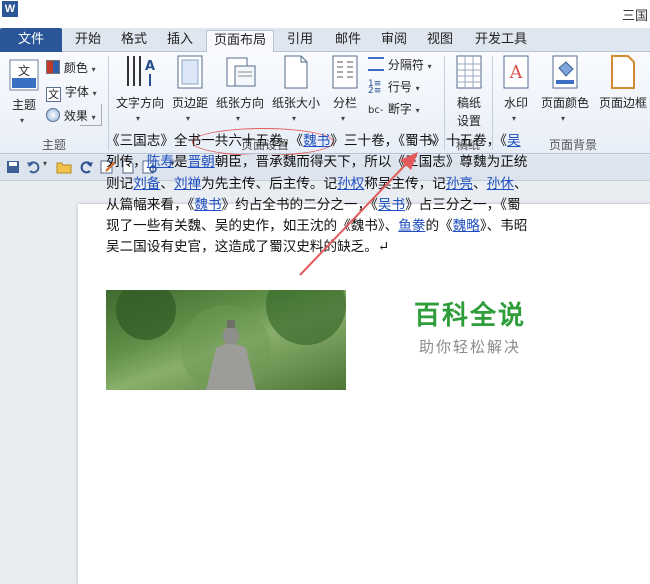  What do you see at coordinates (376, 110) in the screenshot?
I see `hyphenation-icon: bc-` at bounding box center [376, 110].